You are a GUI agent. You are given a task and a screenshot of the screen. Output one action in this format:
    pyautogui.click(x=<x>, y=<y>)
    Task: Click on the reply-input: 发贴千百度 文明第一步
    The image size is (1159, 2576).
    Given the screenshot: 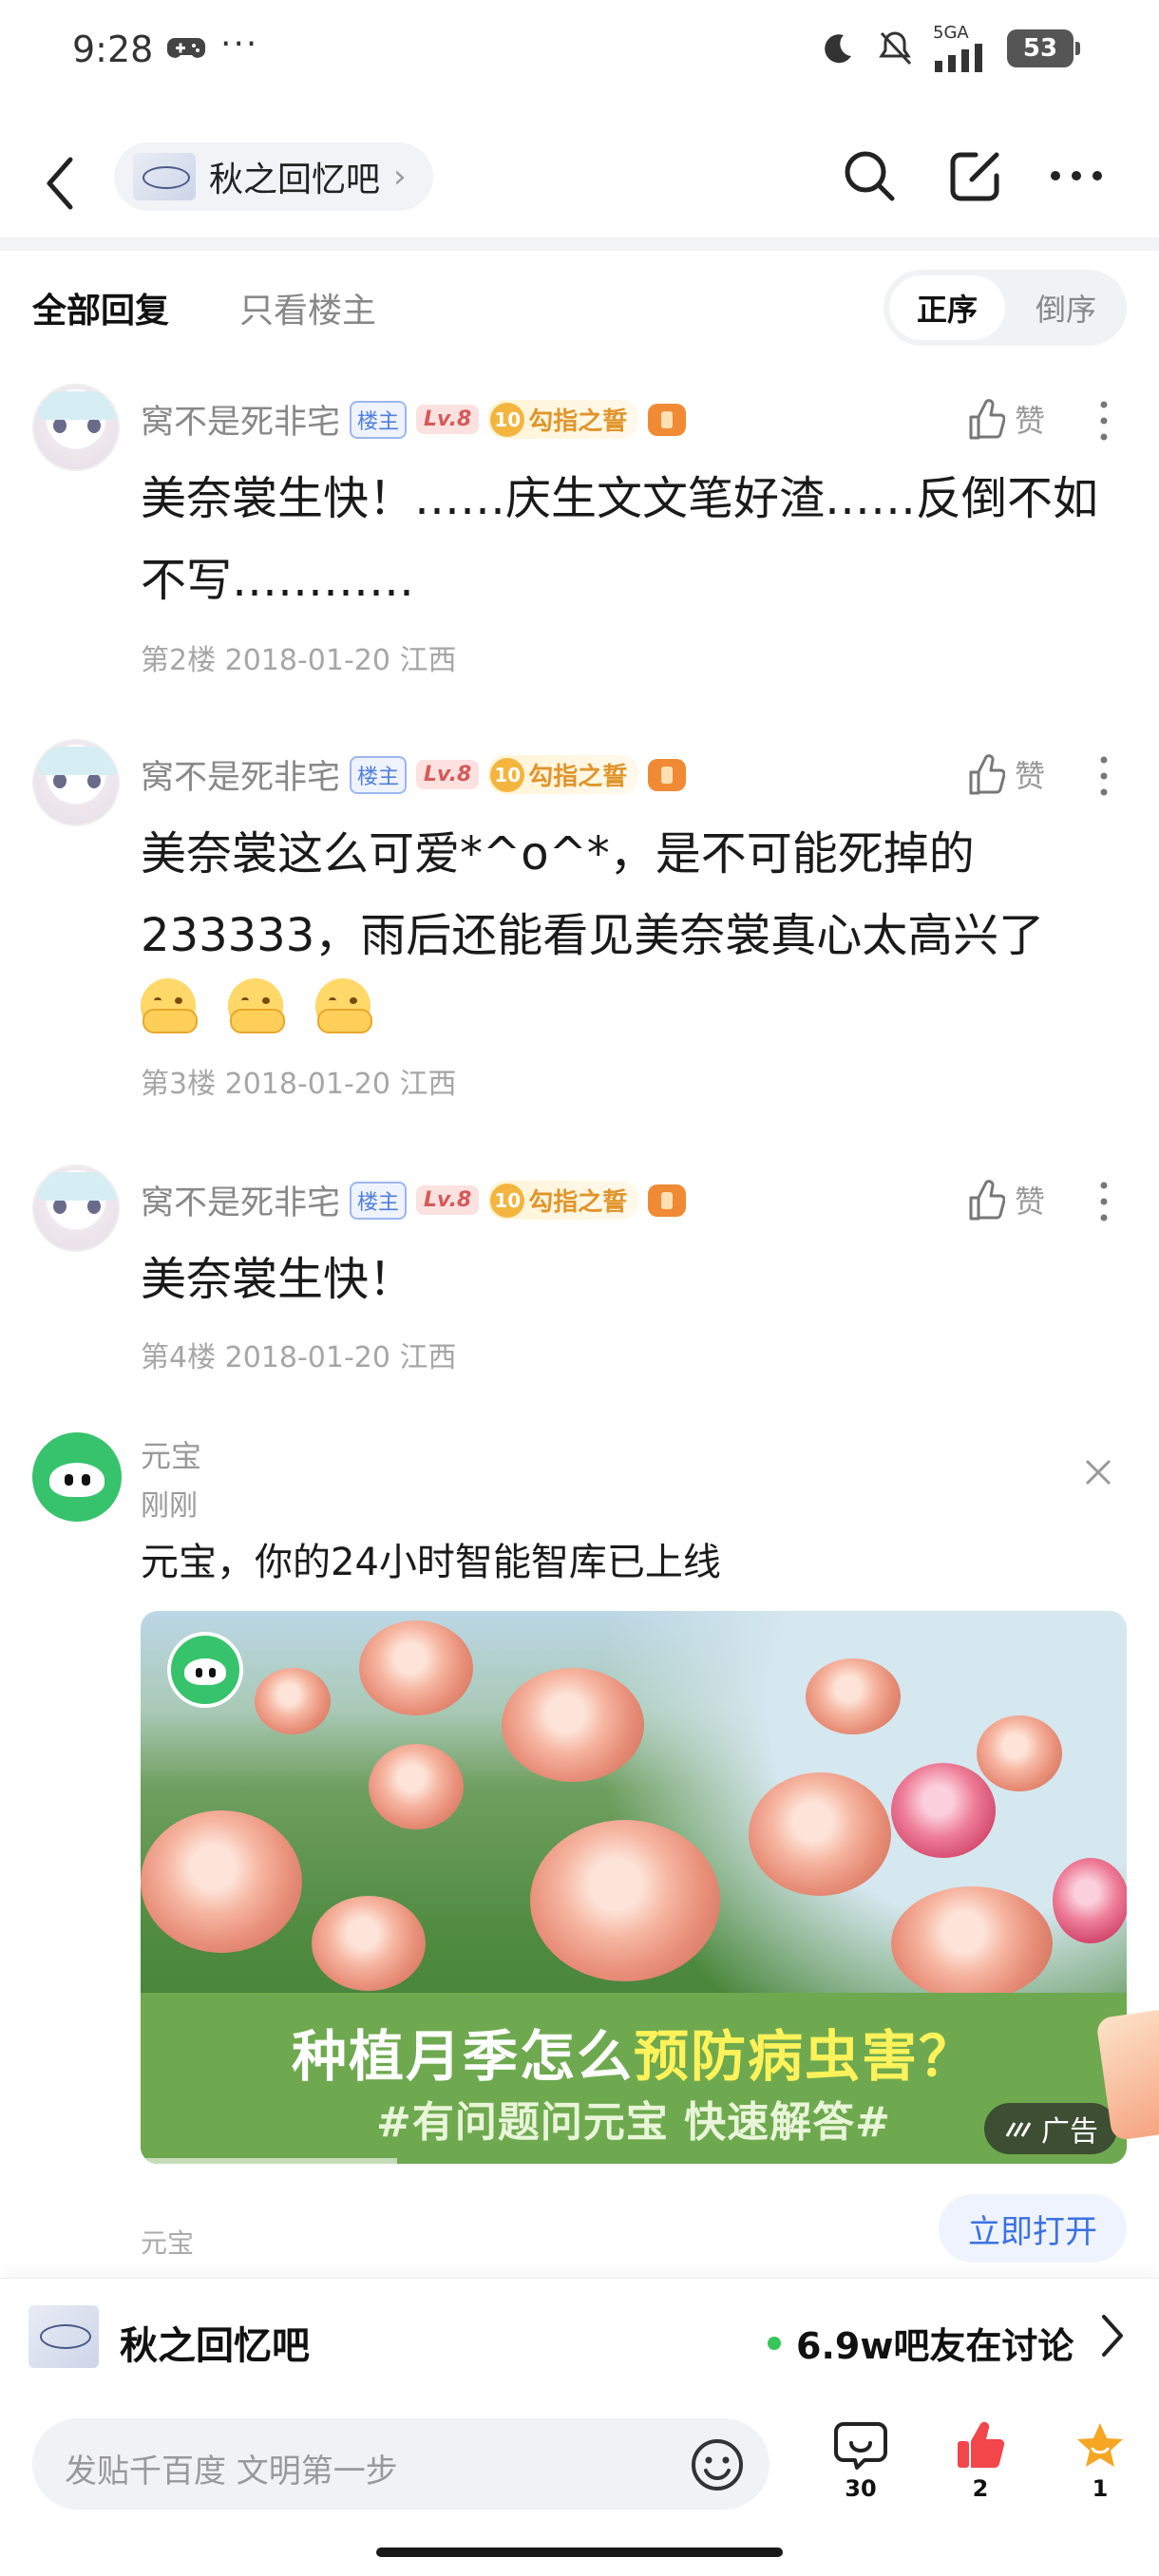 What is the action you would take?
    pyautogui.click(x=401, y=2464)
    